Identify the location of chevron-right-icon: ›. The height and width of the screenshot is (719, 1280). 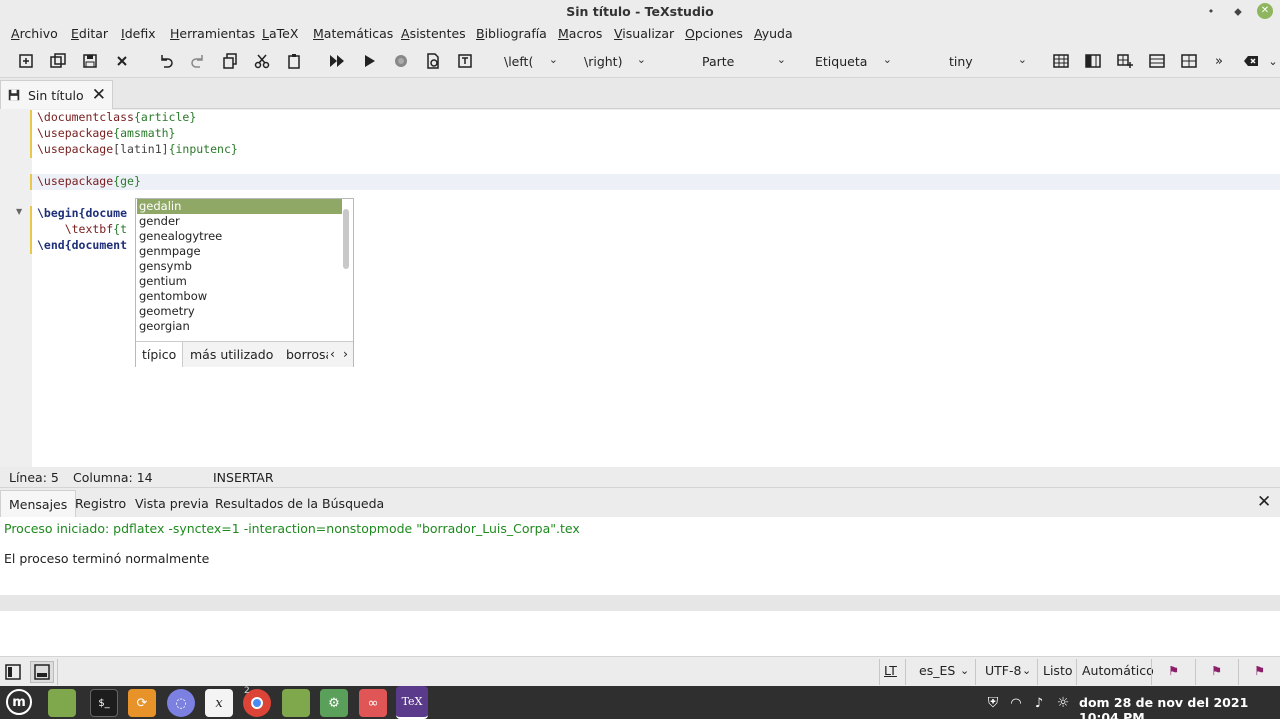
(345, 353).